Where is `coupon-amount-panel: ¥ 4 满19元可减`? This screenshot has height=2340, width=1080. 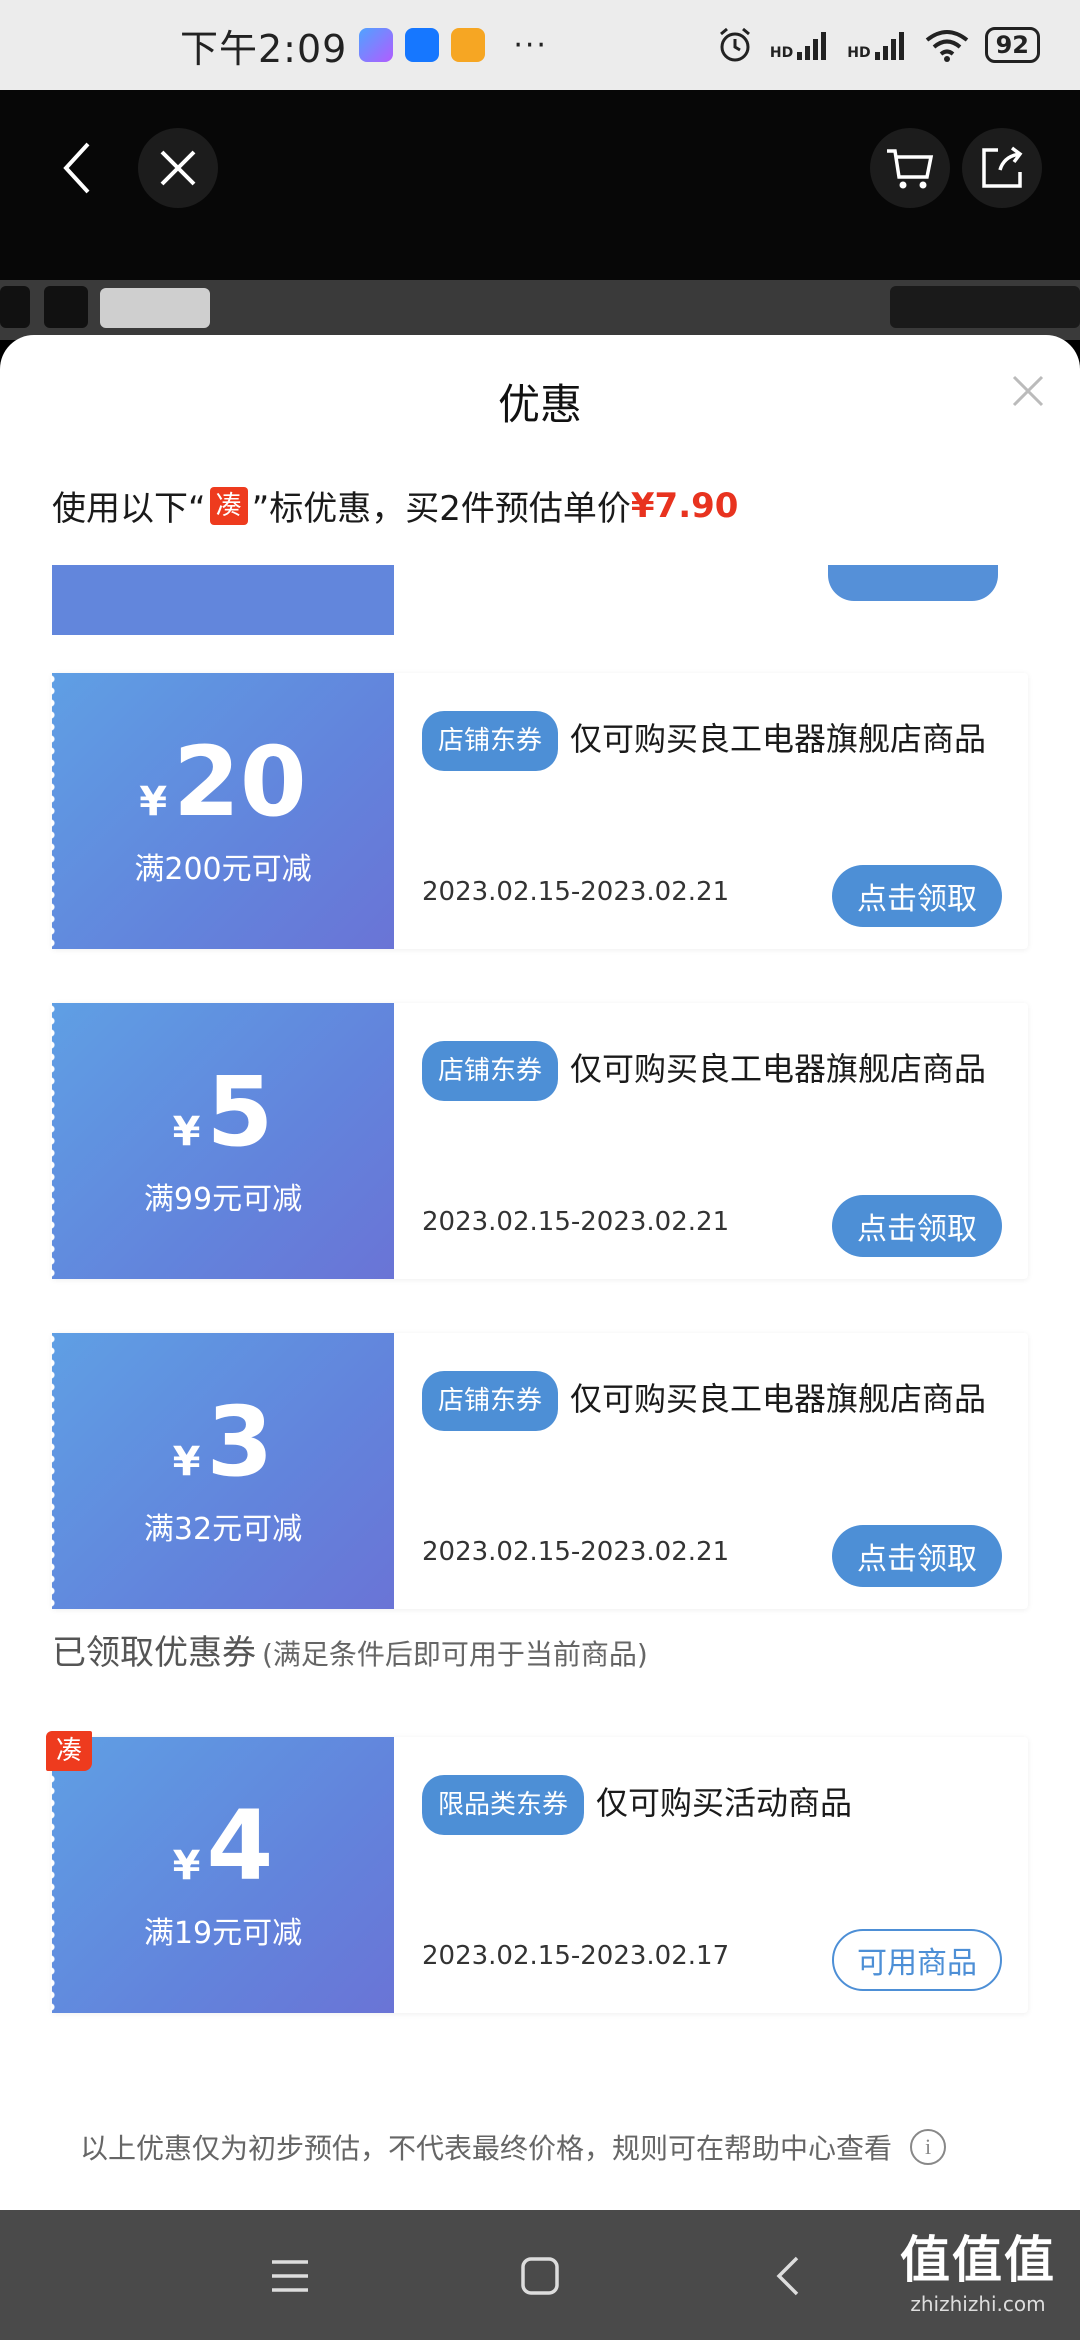 coupon-amount-panel: ¥ 4 满19元可减 is located at coordinates (222, 1875).